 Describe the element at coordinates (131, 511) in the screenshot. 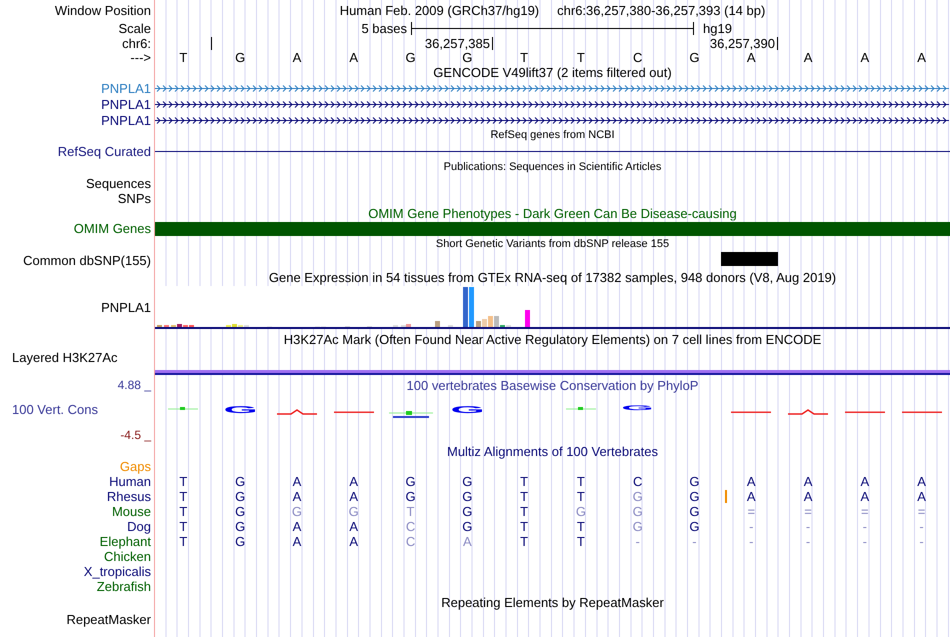

I see `track-label: Mouse` at that location.